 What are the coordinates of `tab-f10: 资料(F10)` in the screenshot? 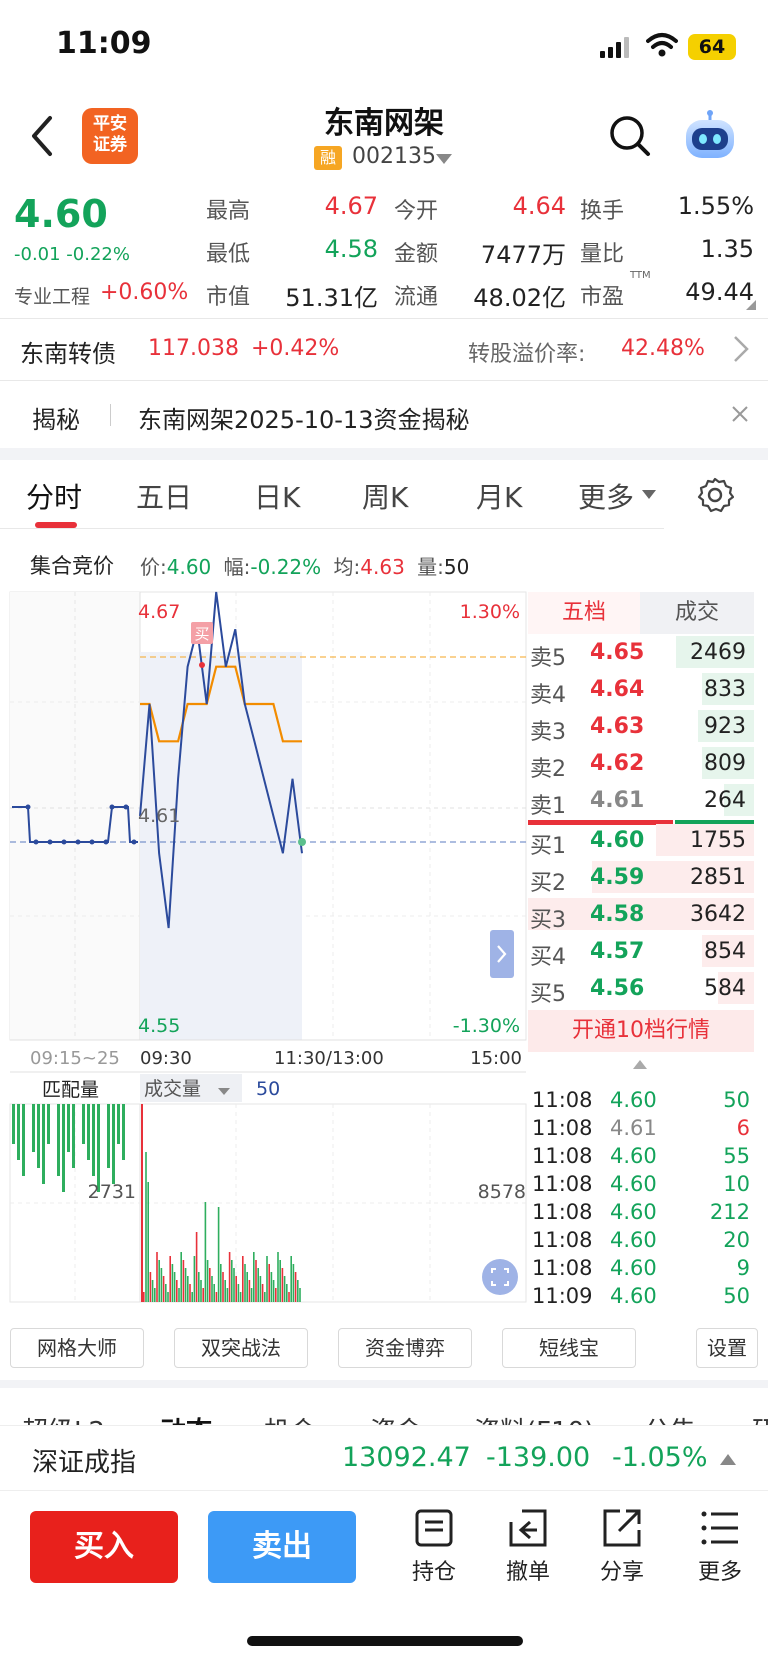 It's located at (534, 1418).